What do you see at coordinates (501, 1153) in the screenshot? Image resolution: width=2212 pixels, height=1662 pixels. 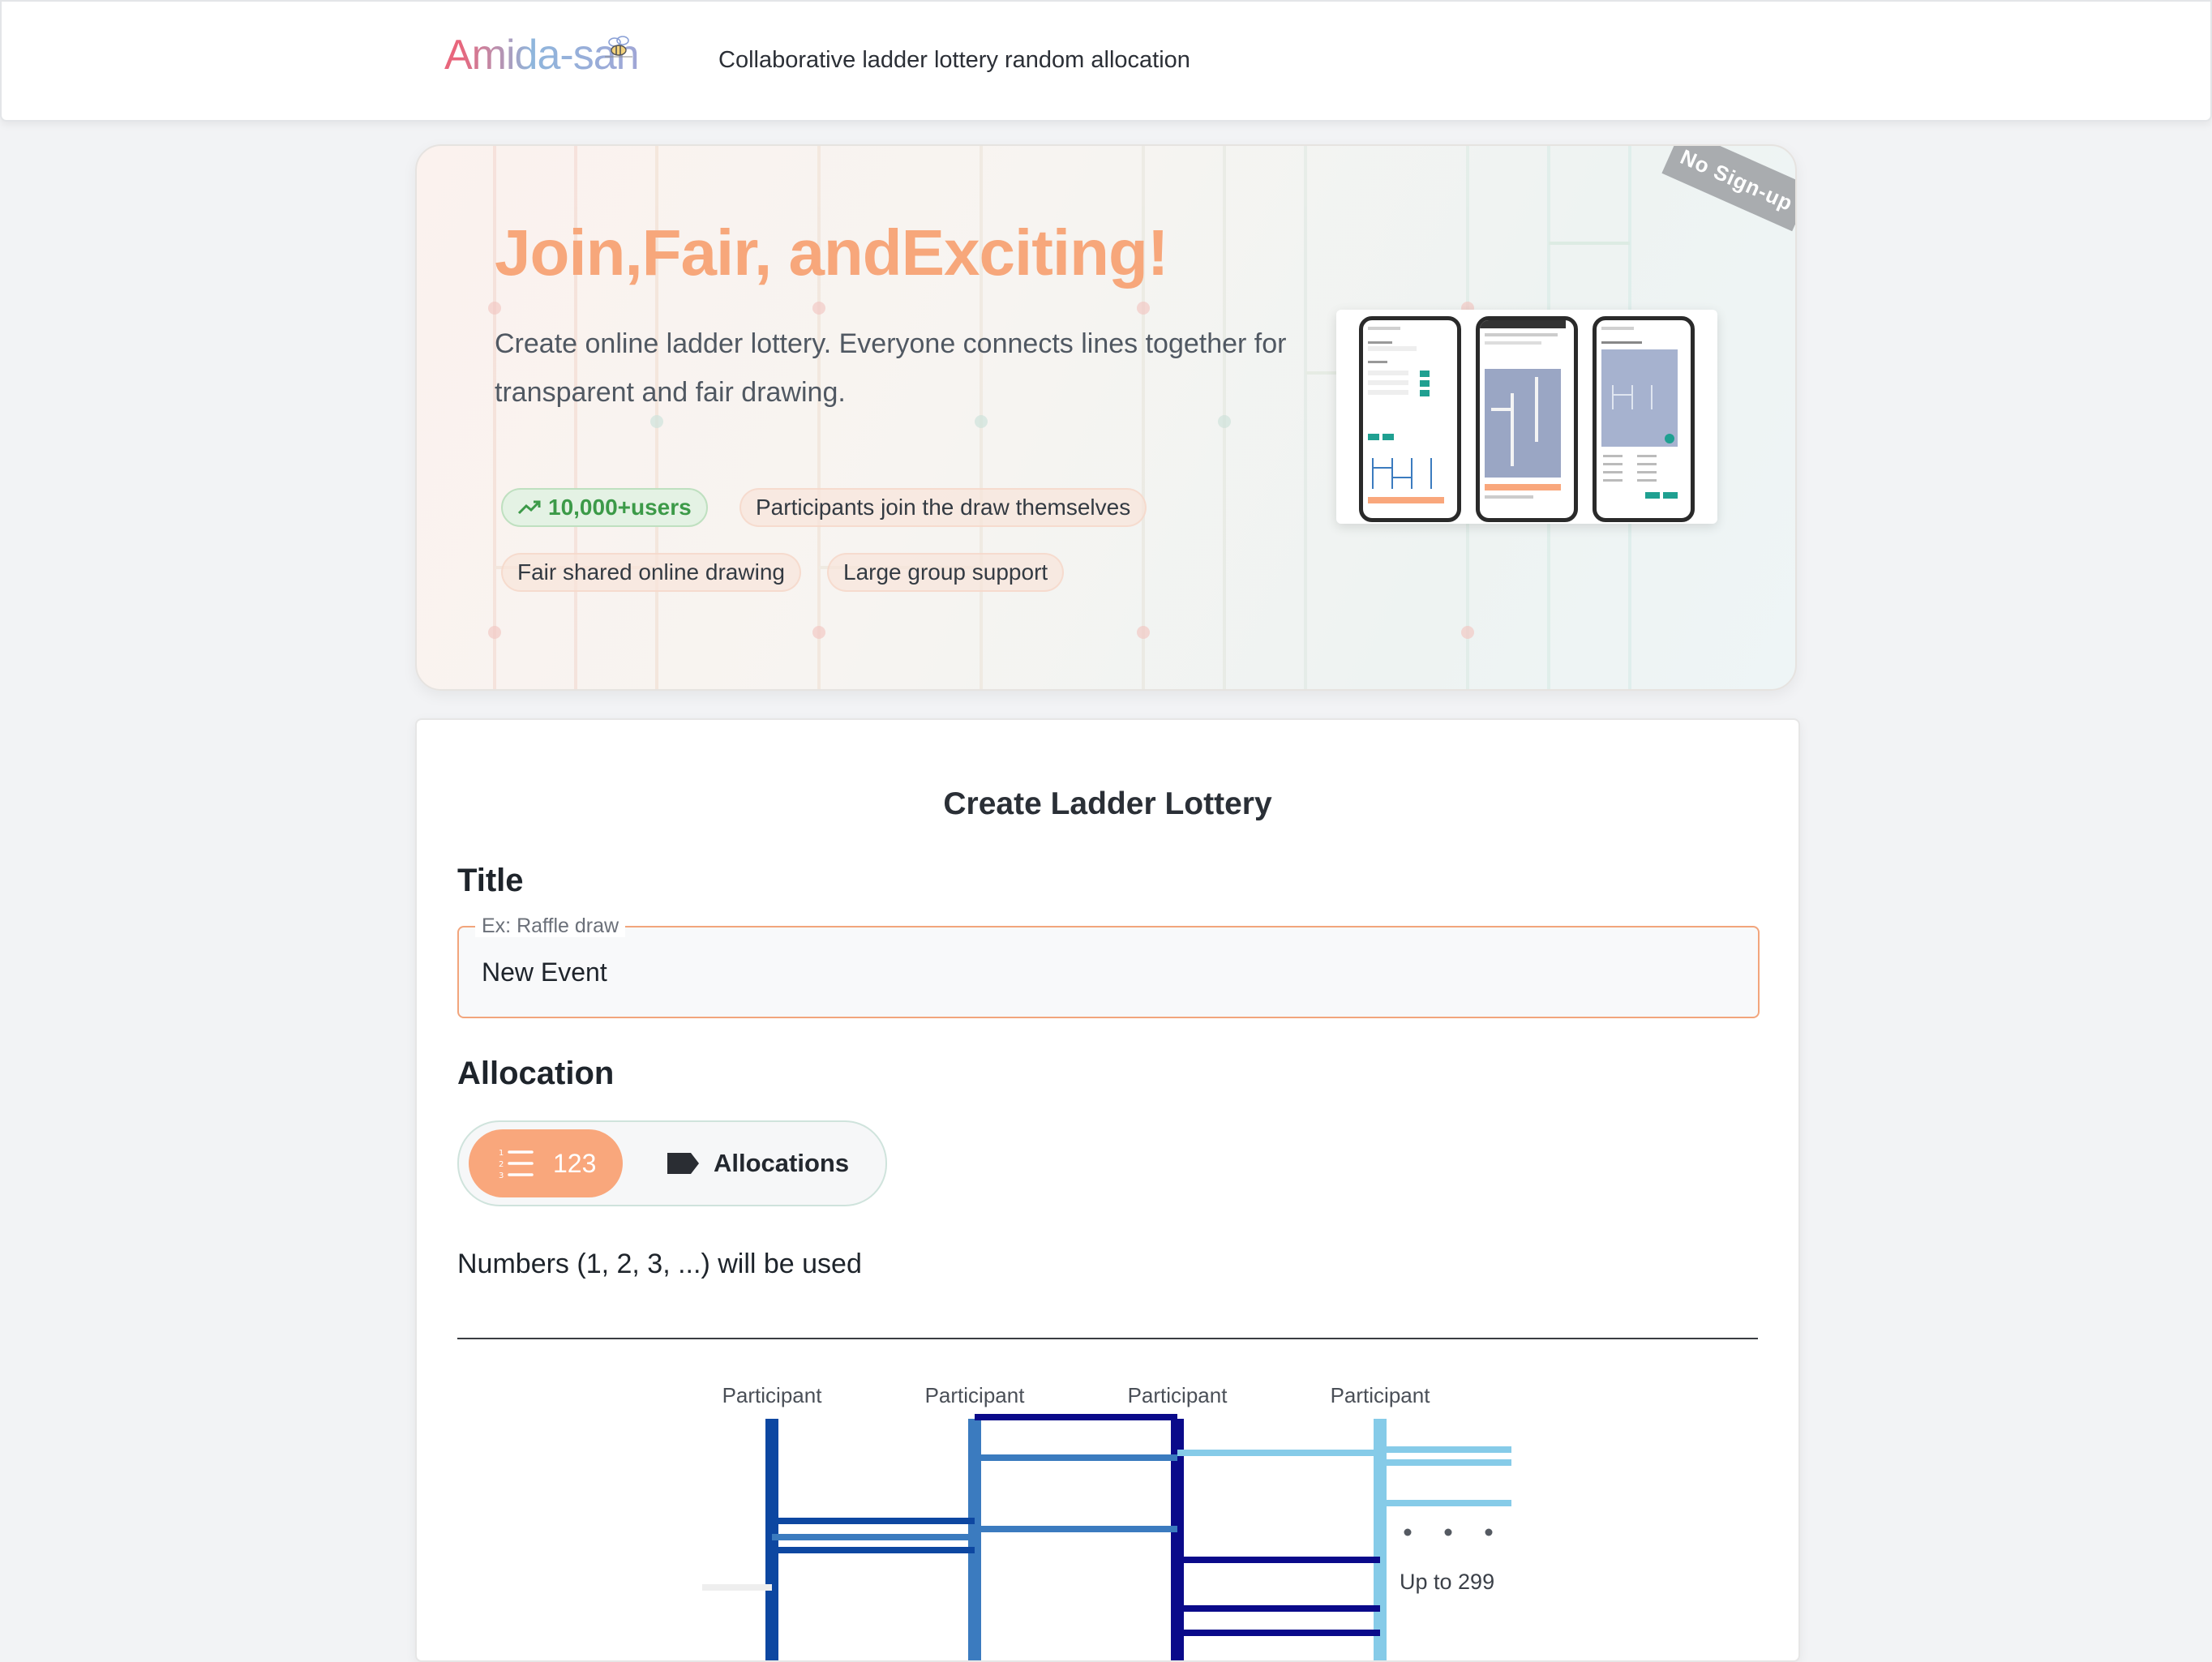 I see `svg-text: 1` at bounding box center [501, 1153].